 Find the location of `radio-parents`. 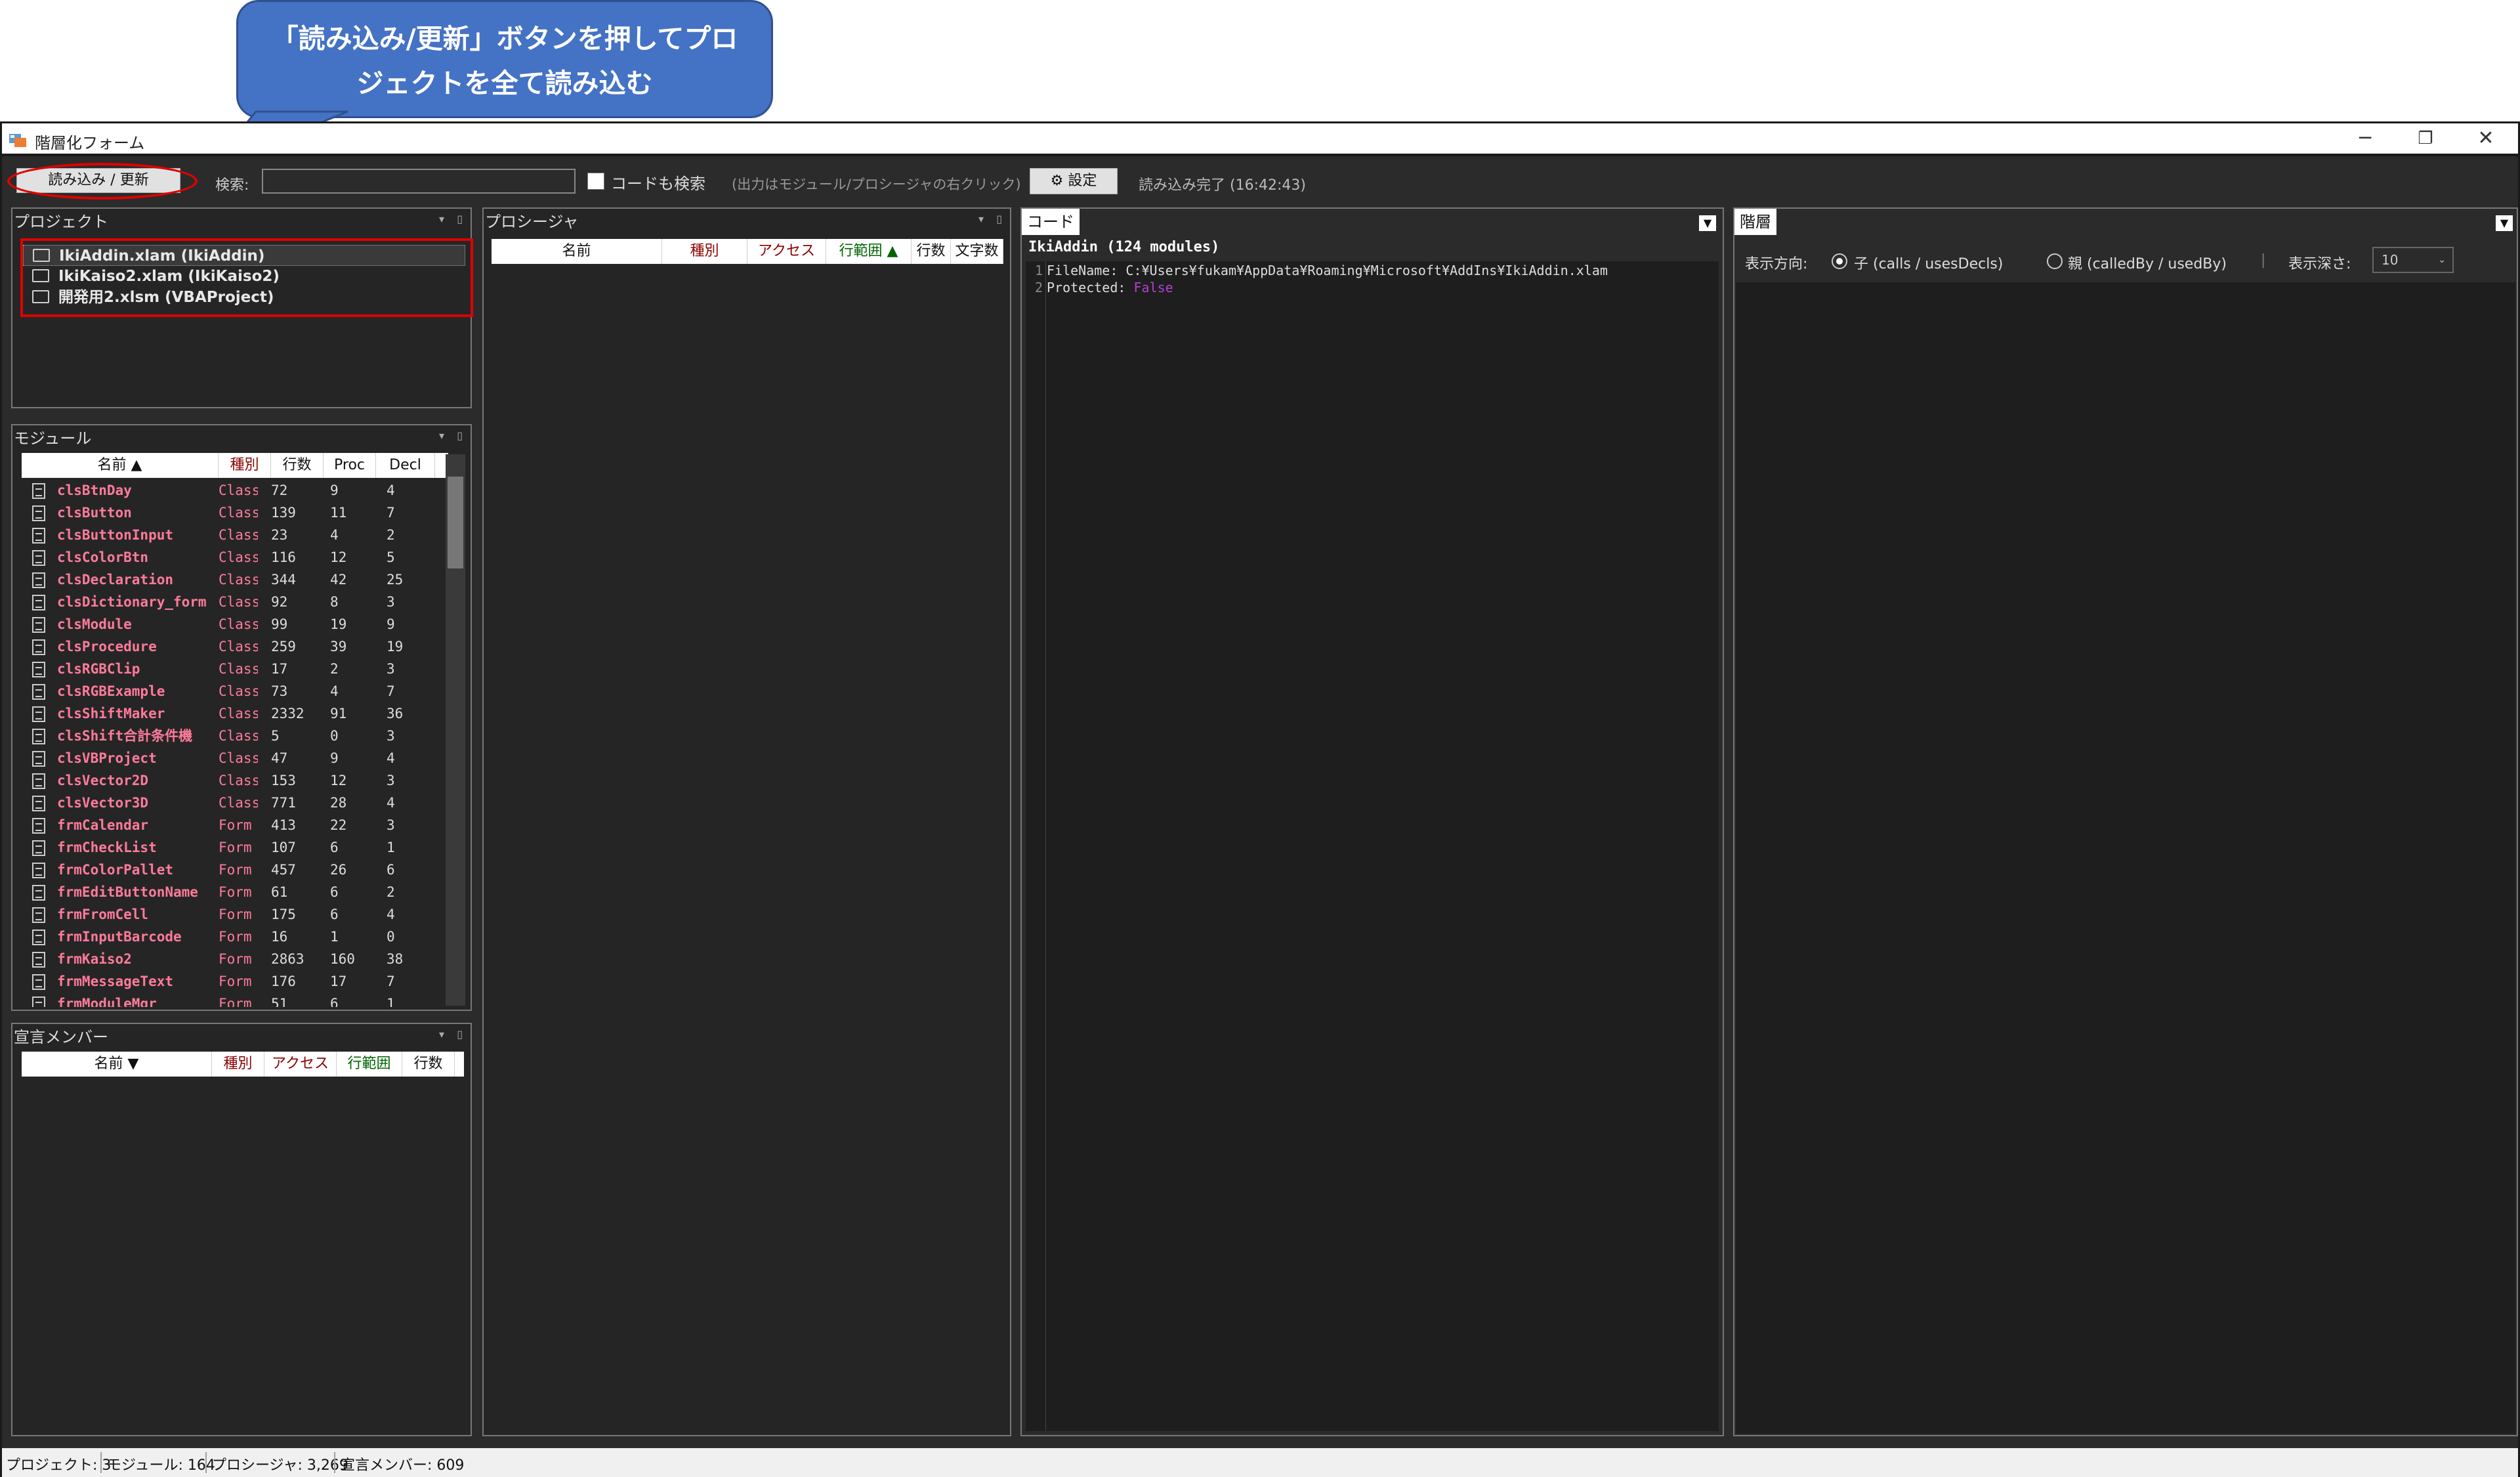

radio-parents is located at coordinates (2055, 261).